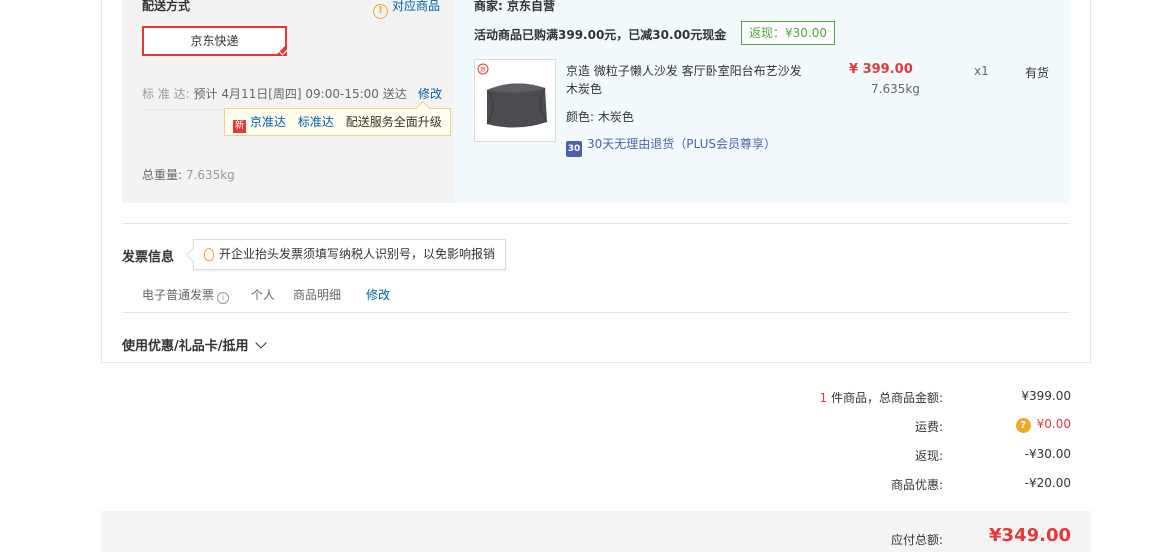  What do you see at coordinates (600, 35) in the screenshot?
I see `promo-text: 活动商品已购满399.00元，已减30.00元现金` at bounding box center [600, 35].